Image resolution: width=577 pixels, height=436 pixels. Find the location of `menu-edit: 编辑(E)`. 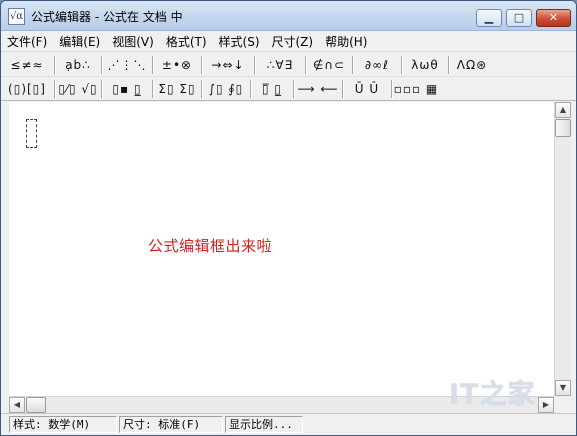

menu-edit: 编辑(E) is located at coordinates (79, 42).